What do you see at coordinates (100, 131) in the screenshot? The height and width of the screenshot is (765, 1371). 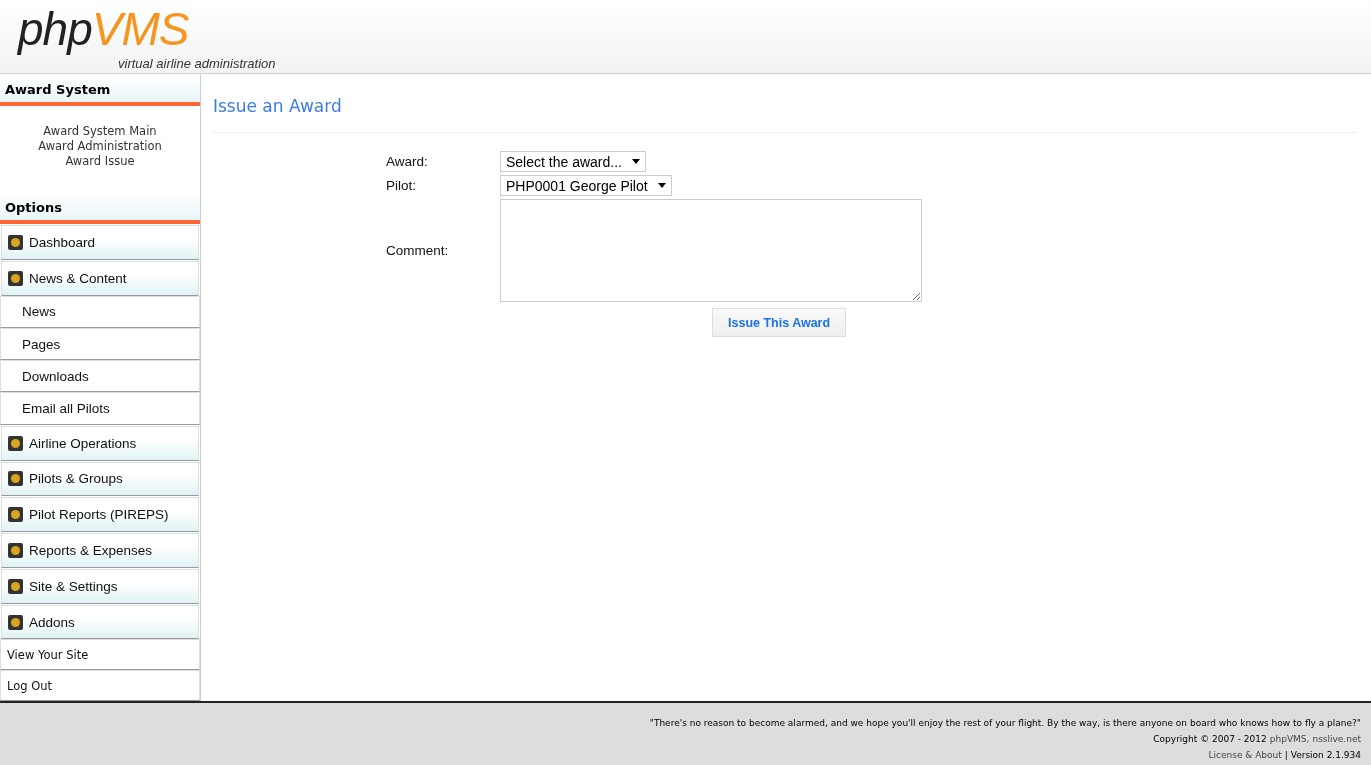 I see `sidebar-link: Award System Main` at bounding box center [100, 131].